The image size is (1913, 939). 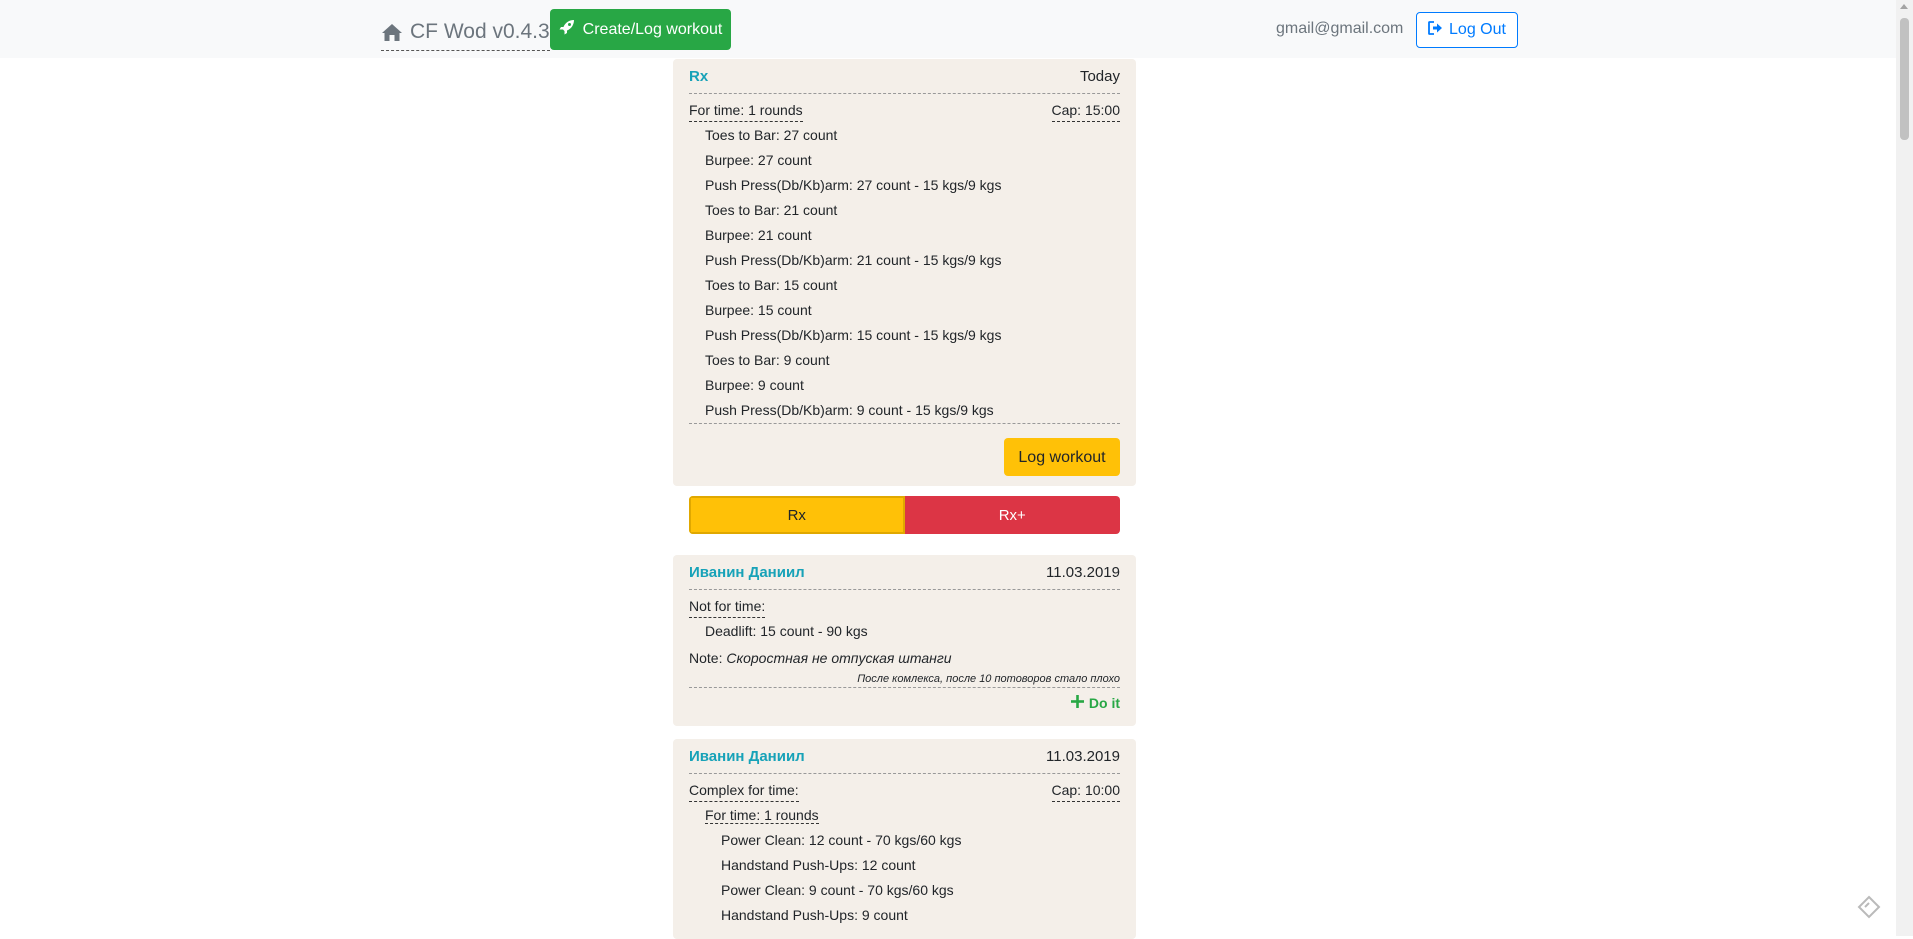 I want to click on logout-button: Log Out, so click(x=1467, y=30).